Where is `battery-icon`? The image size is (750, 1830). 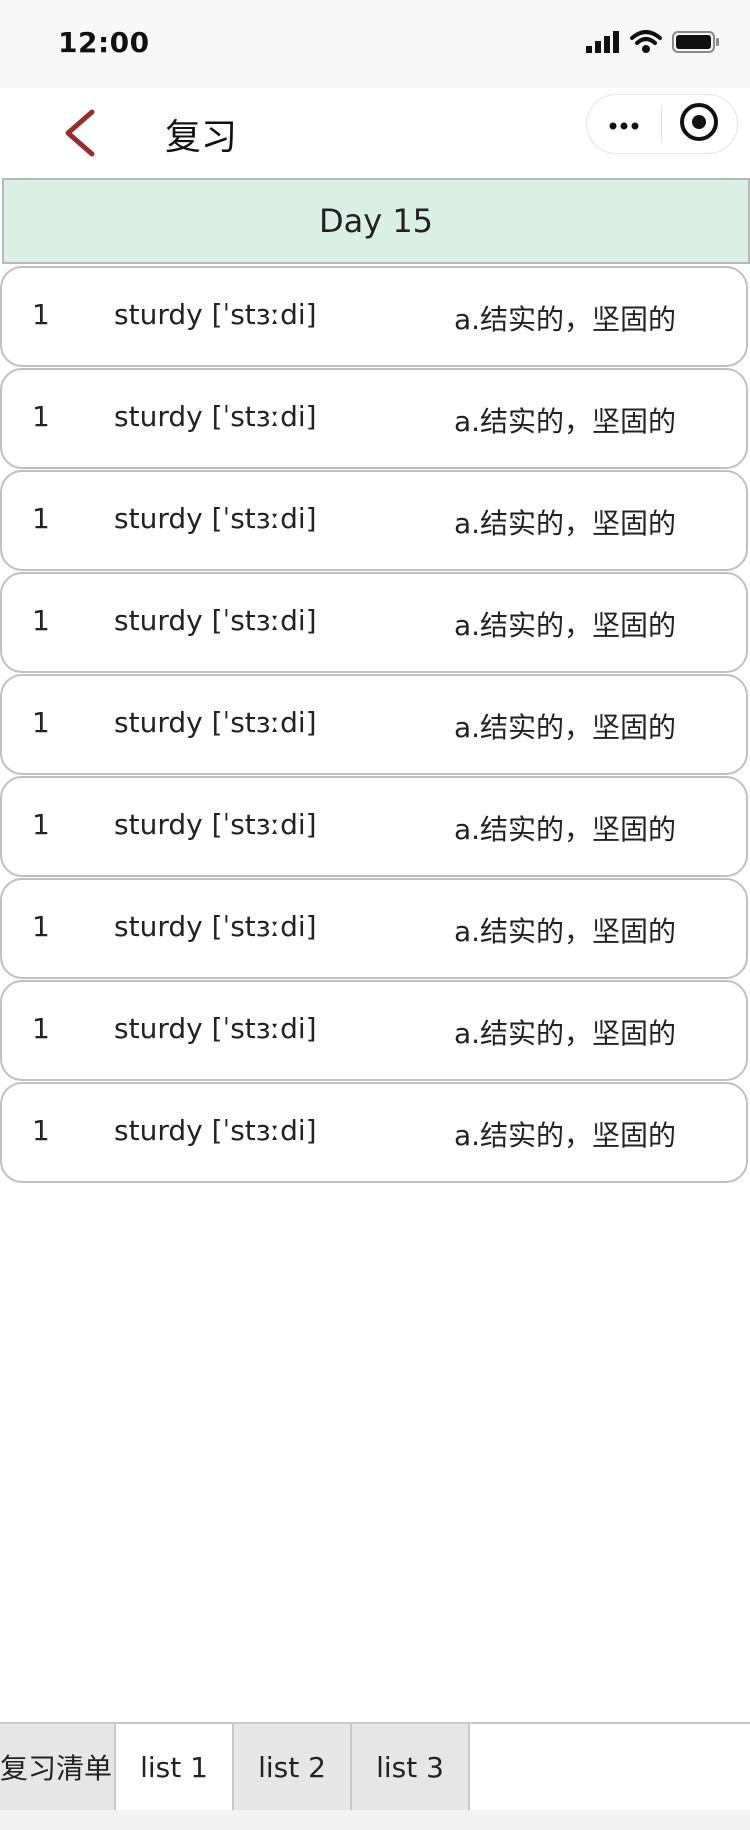
battery-icon is located at coordinates (696, 44).